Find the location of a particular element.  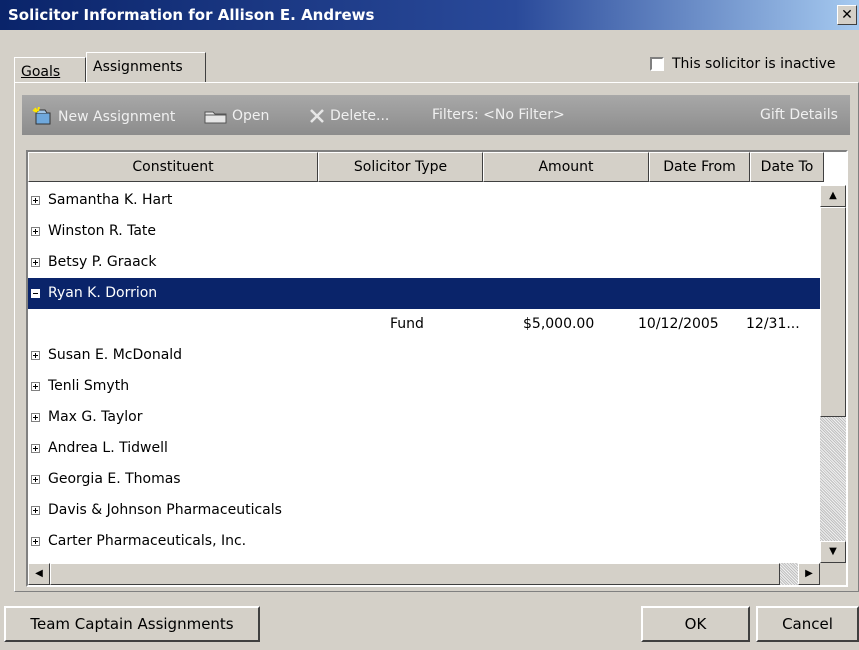

amount-cell: $5,000.00 is located at coordinates (559, 324).